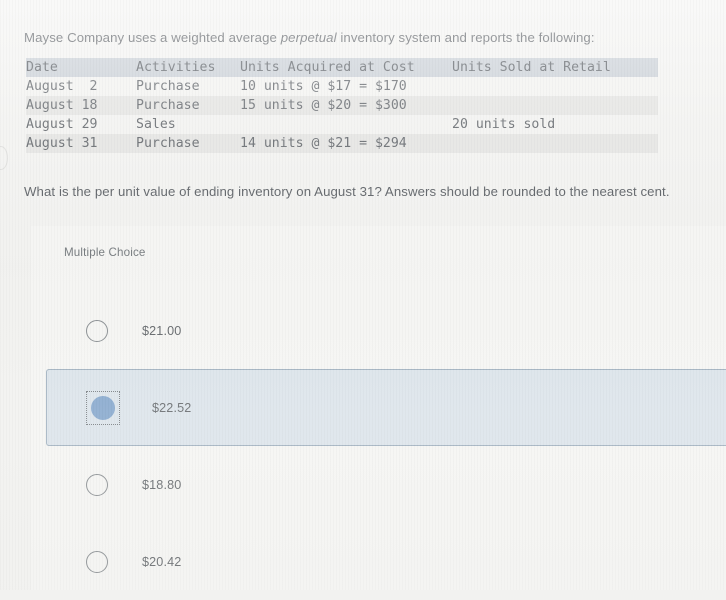 This screenshot has height=600, width=726. I want to click on cell-acquired: 10 units @ $17 = $170, so click(323, 86).